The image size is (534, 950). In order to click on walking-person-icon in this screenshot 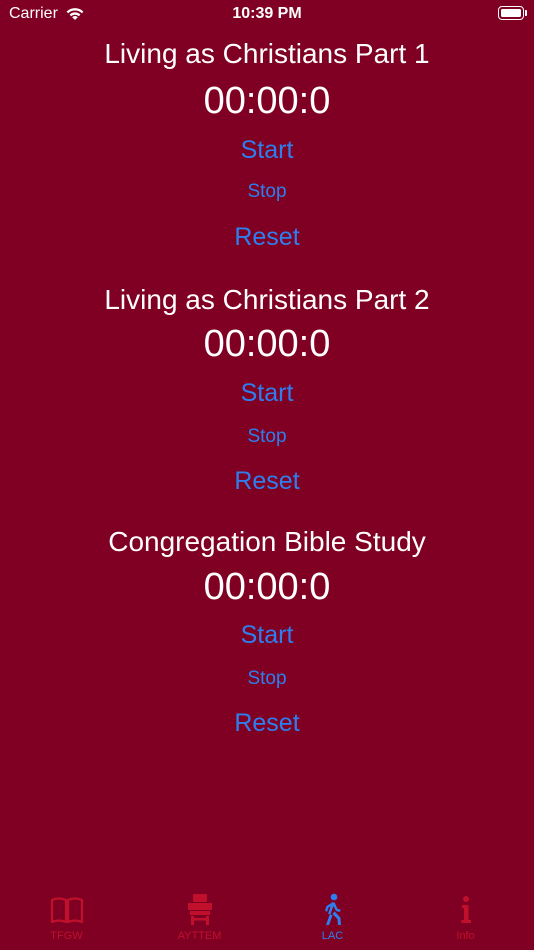, I will do `click(332, 909)`.